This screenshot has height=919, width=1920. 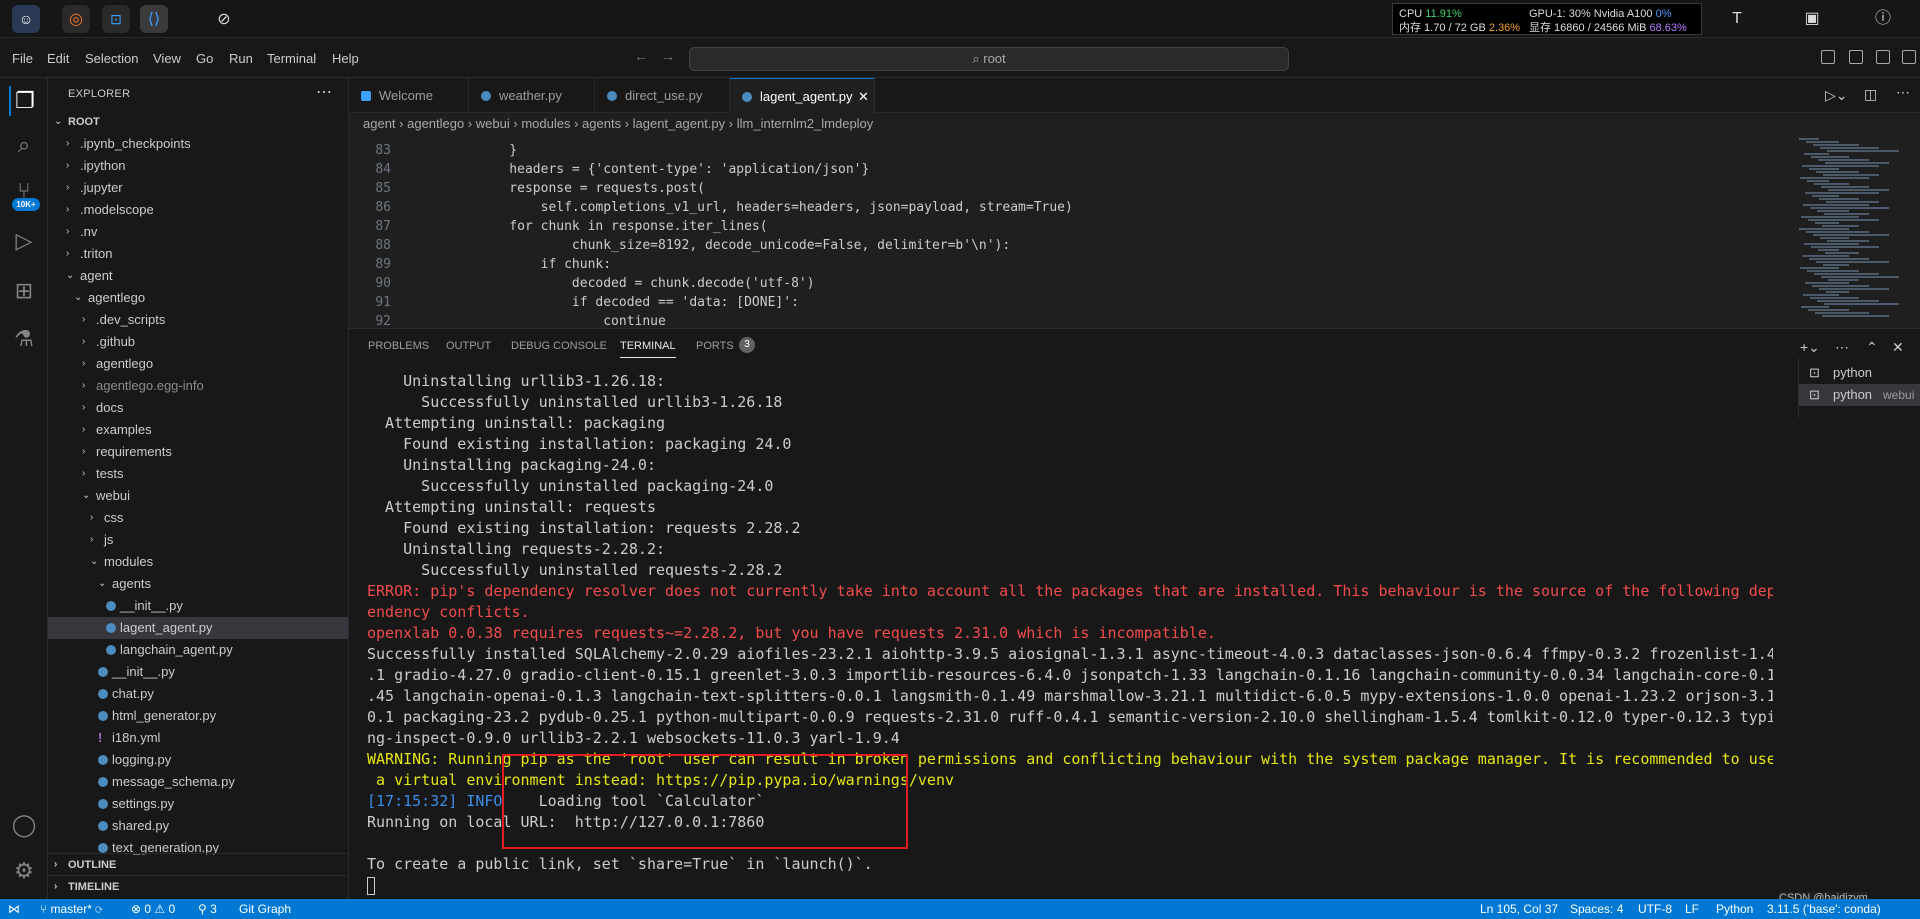 I want to click on tab-direct-use: direct_use.py, so click(x=662, y=95).